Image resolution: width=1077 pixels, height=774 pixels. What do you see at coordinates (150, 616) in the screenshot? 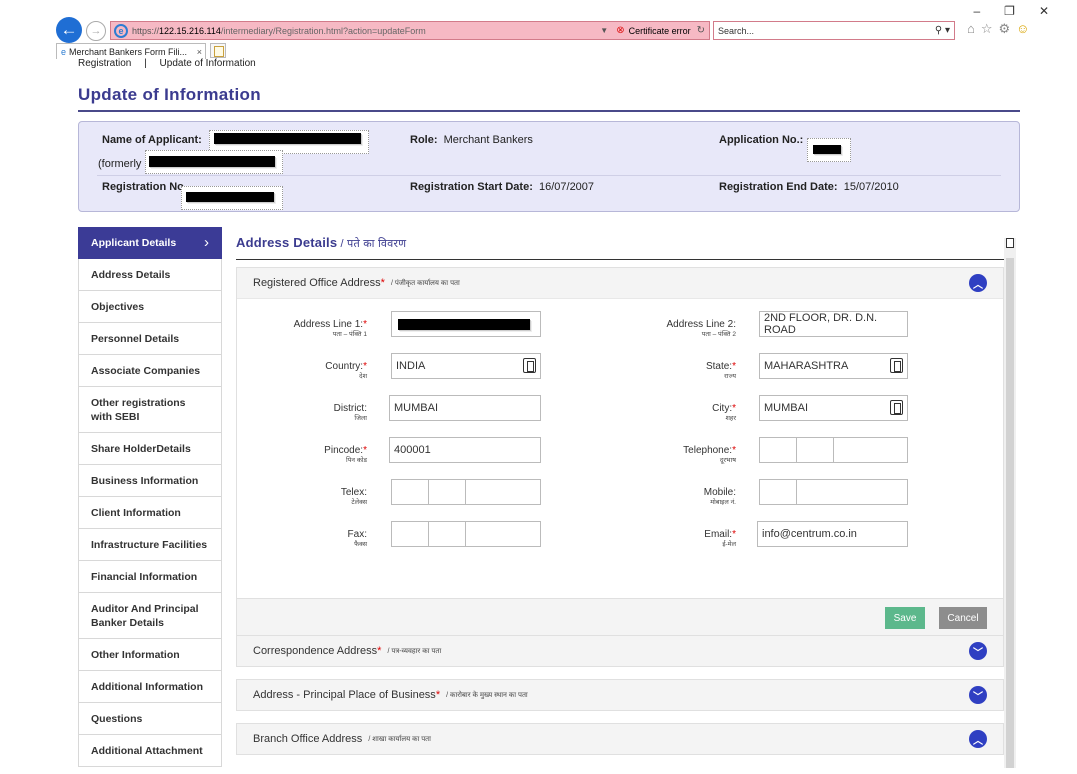
I see `sidebar-item-auditor-banker: Auditor And Principal Banker Details` at bounding box center [150, 616].